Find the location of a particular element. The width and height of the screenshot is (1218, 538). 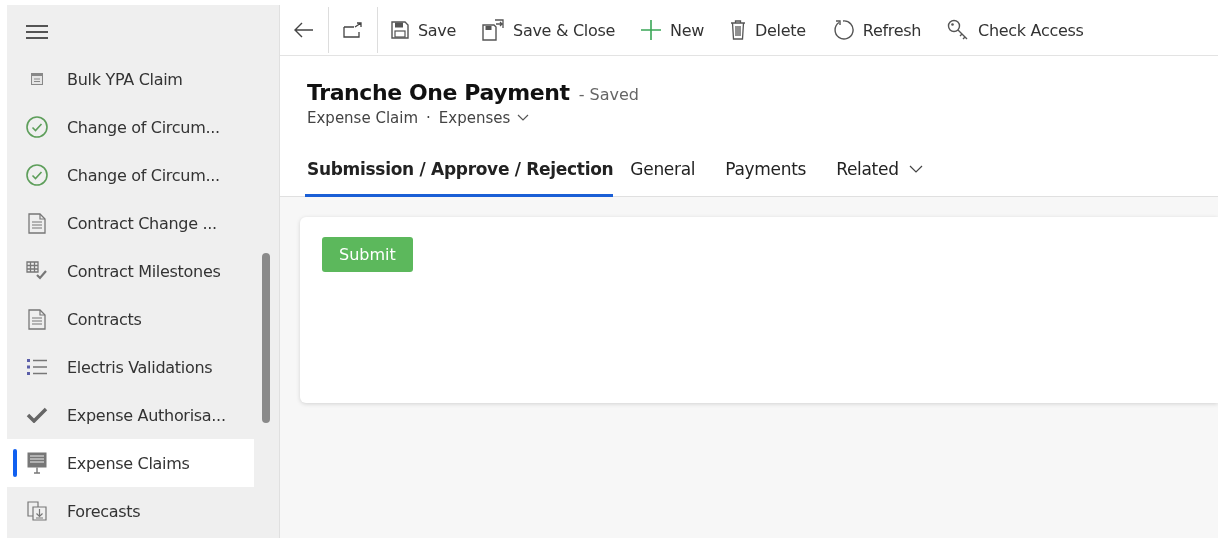

tab: Payments is located at coordinates (766, 173).